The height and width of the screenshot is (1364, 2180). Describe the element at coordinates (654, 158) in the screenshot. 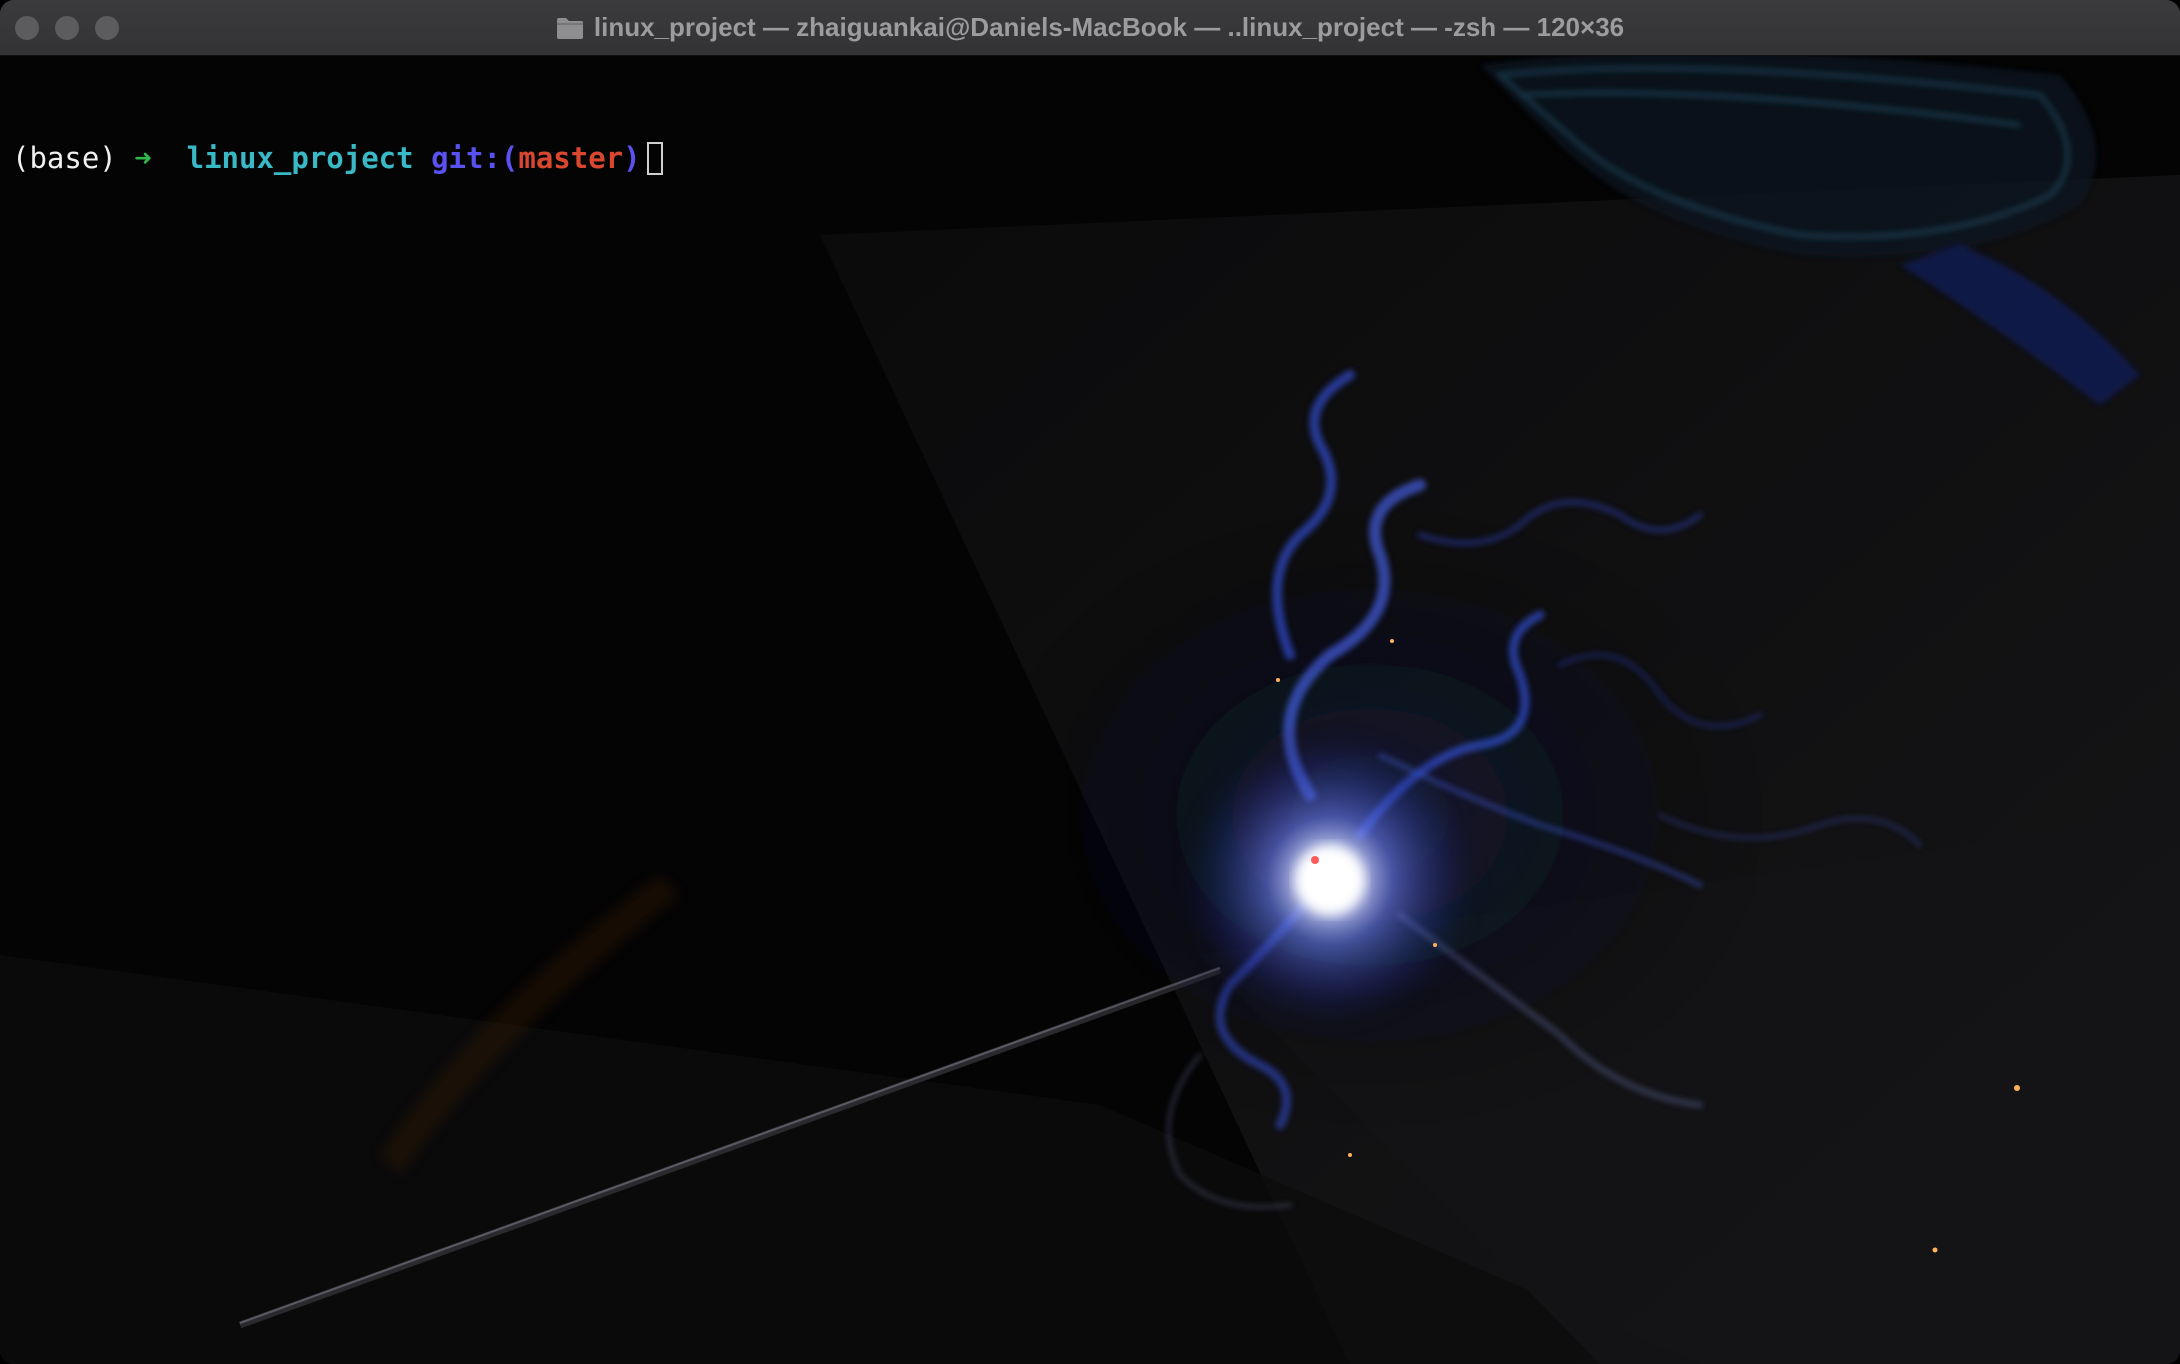

I see `text-cursor` at that location.